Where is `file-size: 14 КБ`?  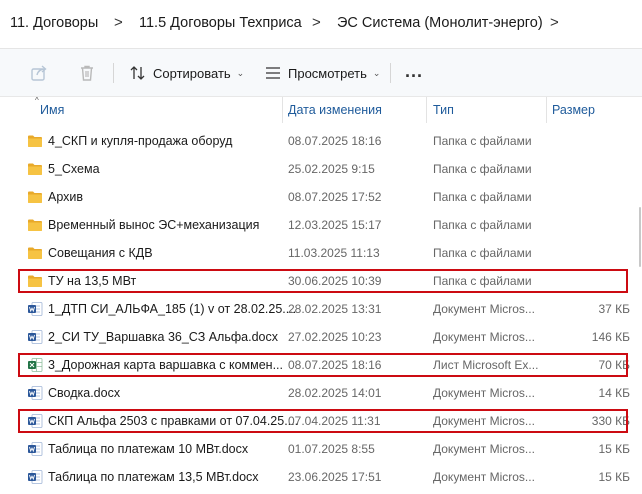 file-size: 14 КБ is located at coordinates (614, 393).